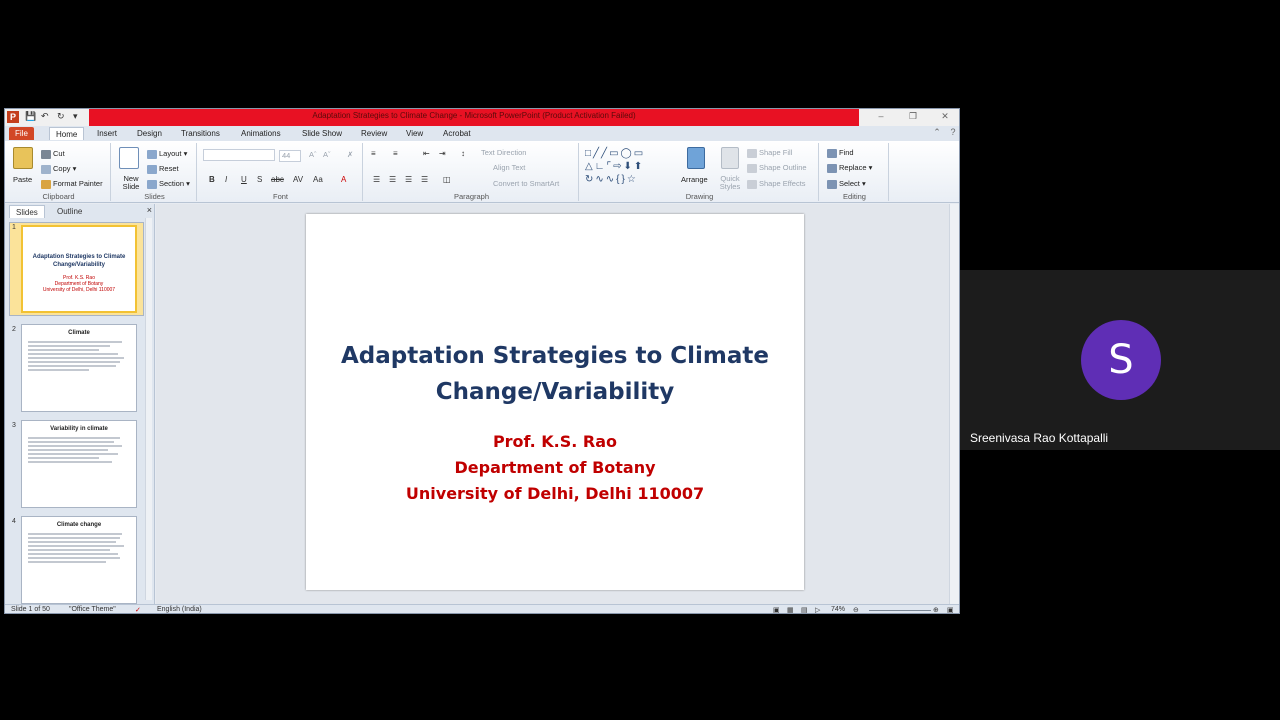 This screenshot has height=720, width=1280. I want to click on align-left-icon: ☰, so click(376, 179).